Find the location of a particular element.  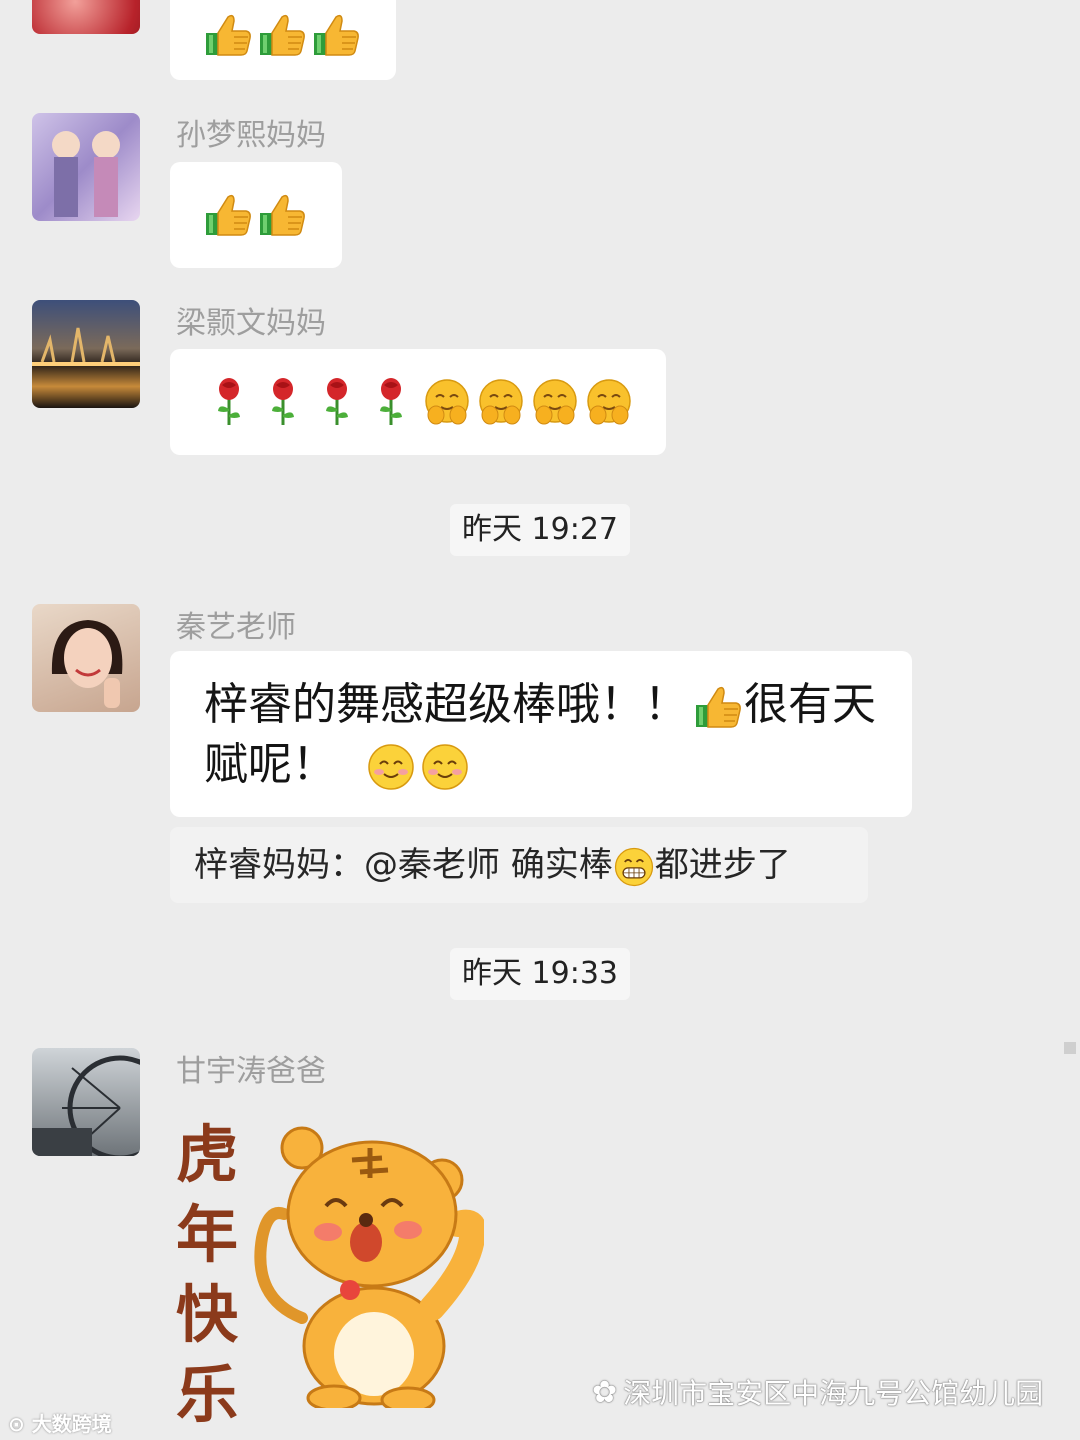

message-text-line1: 梓睿的舞感超级棒哦！！ is located at coordinates (446, 704).